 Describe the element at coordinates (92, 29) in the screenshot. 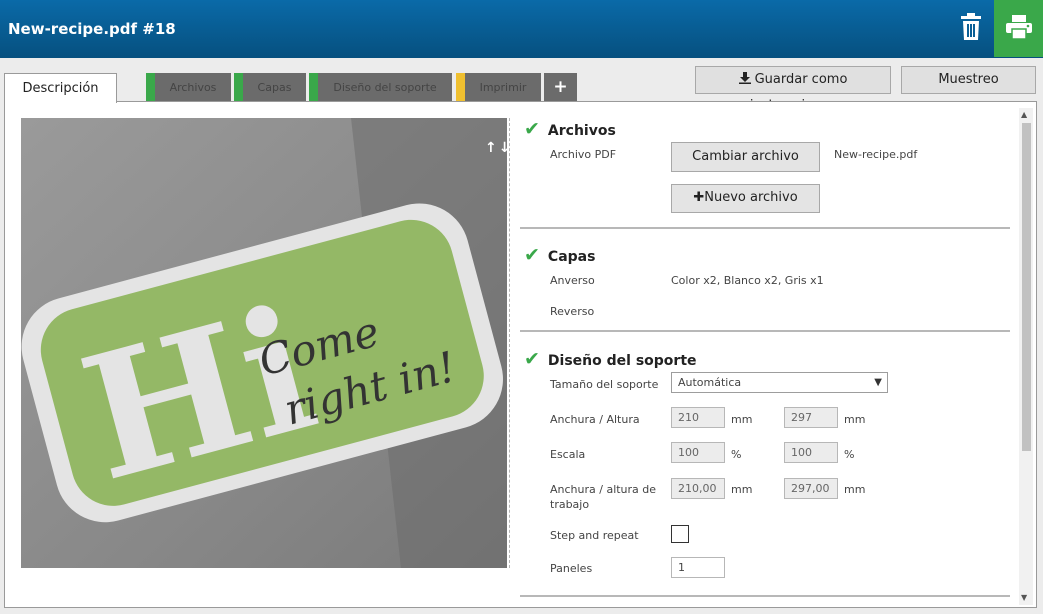

I see `window-title: New-recipe.pdf #18` at that location.